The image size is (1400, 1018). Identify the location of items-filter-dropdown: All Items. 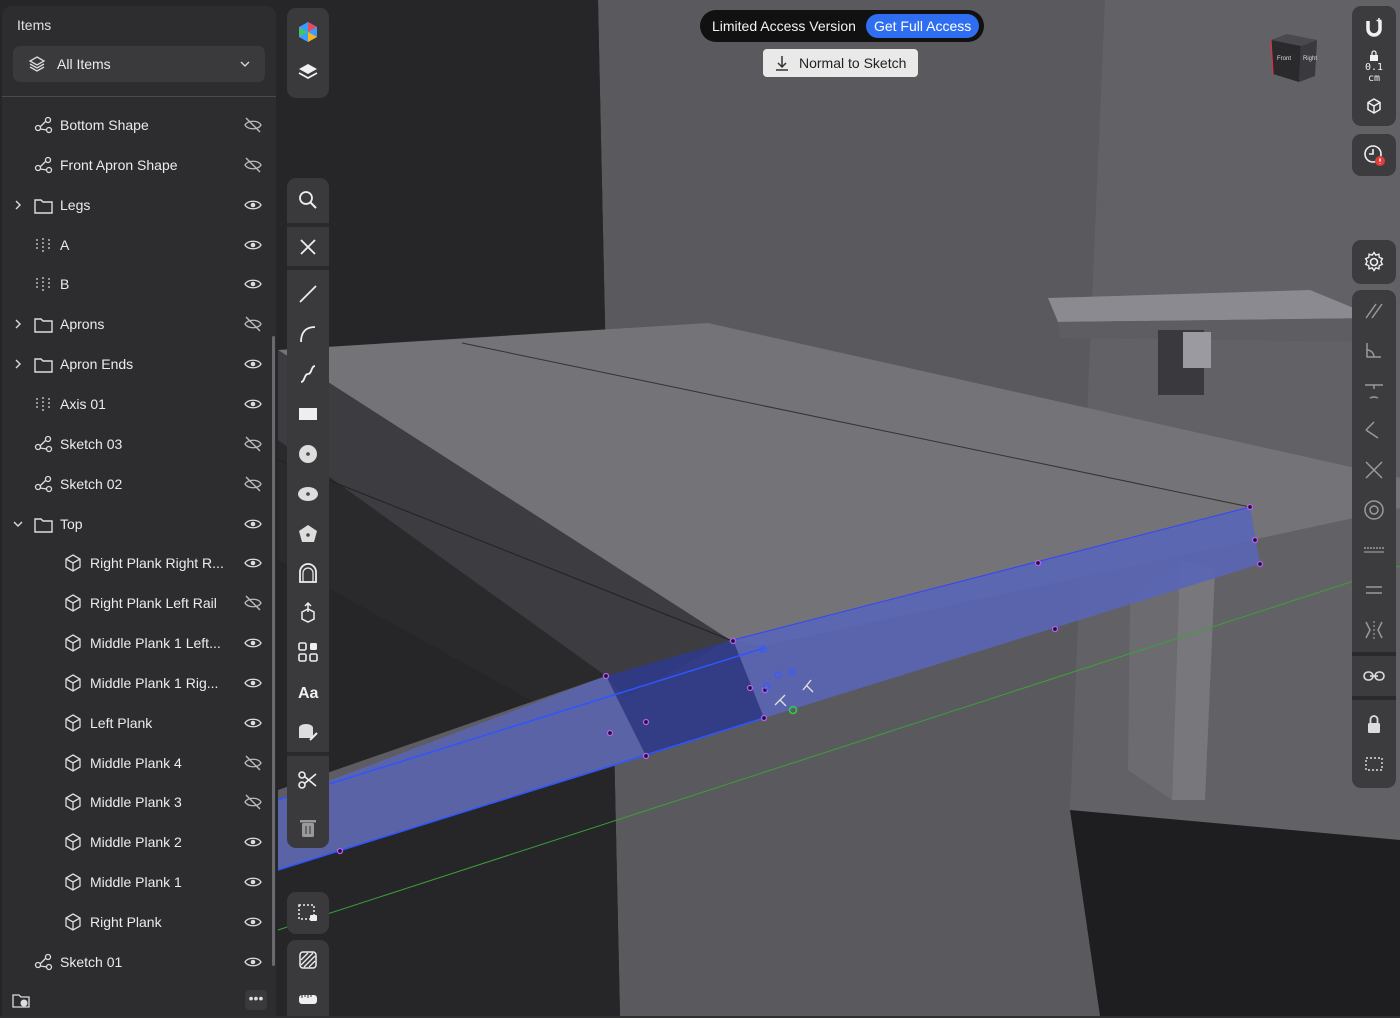
(139, 64).